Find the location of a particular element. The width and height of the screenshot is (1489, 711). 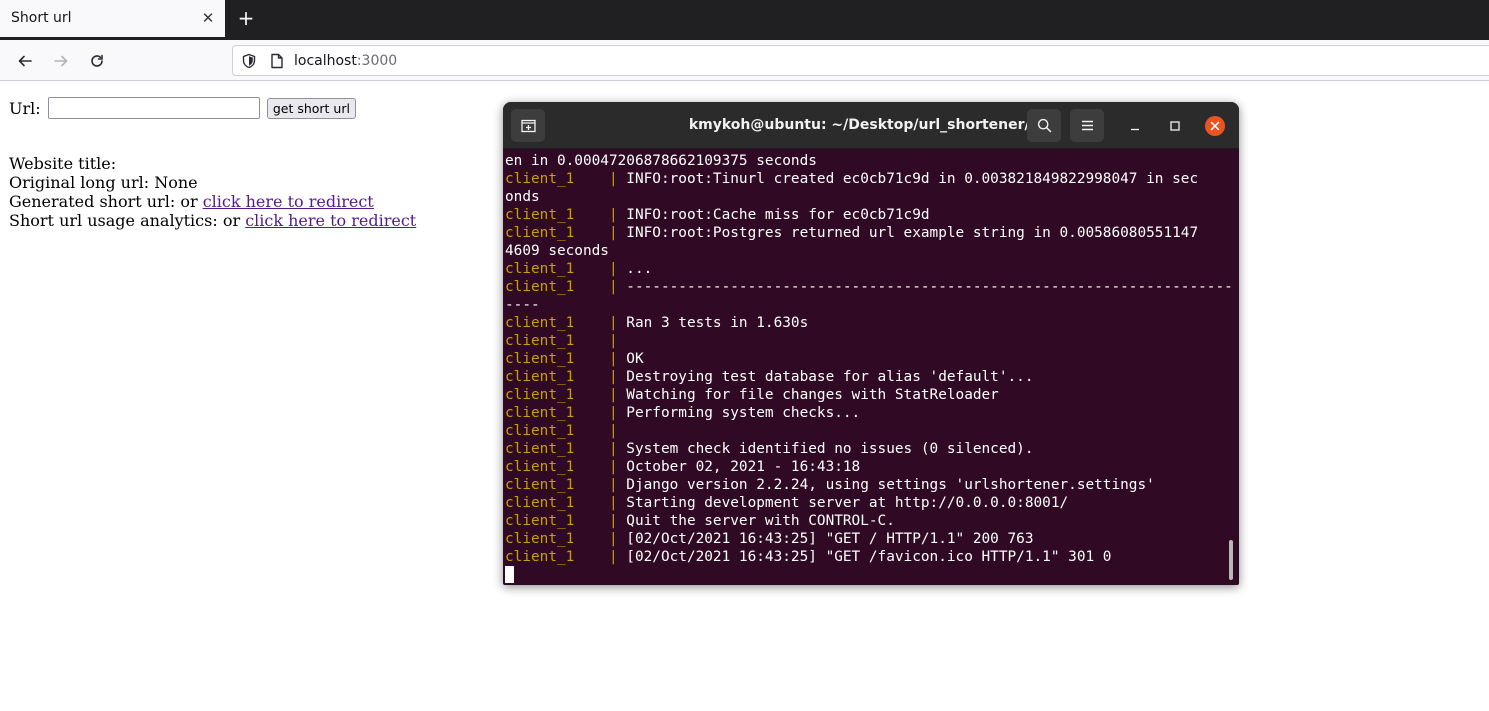

terminal-line: 4609 seconds is located at coordinates (866, 251).